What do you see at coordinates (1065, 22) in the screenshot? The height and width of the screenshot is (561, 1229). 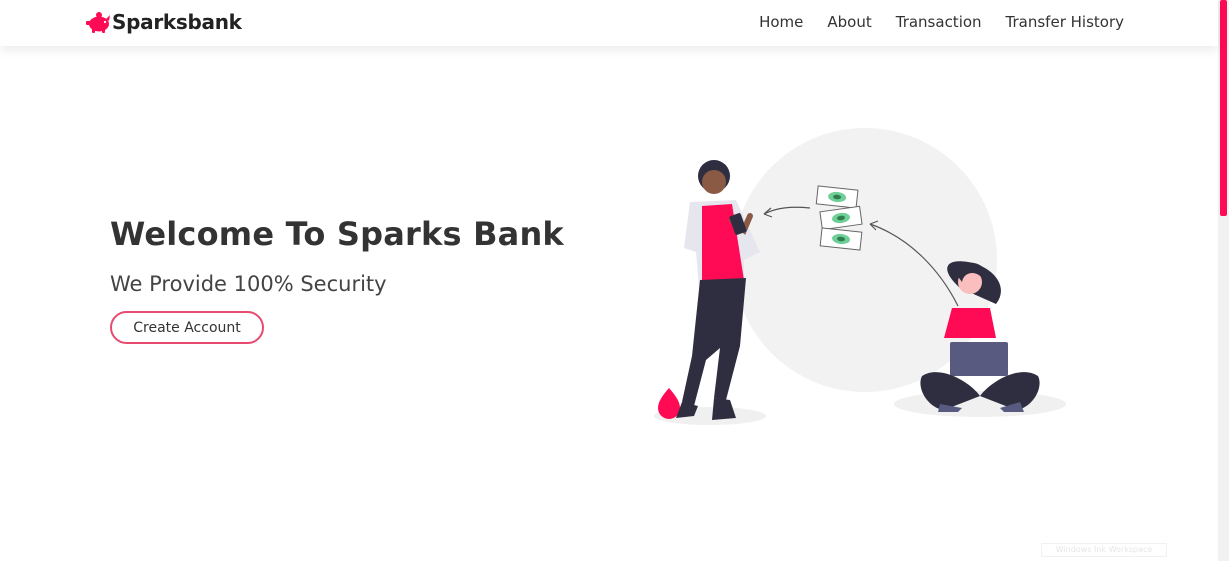 I see `nav-transfer-history: Transfer History` at bounding box center [1065, 22].